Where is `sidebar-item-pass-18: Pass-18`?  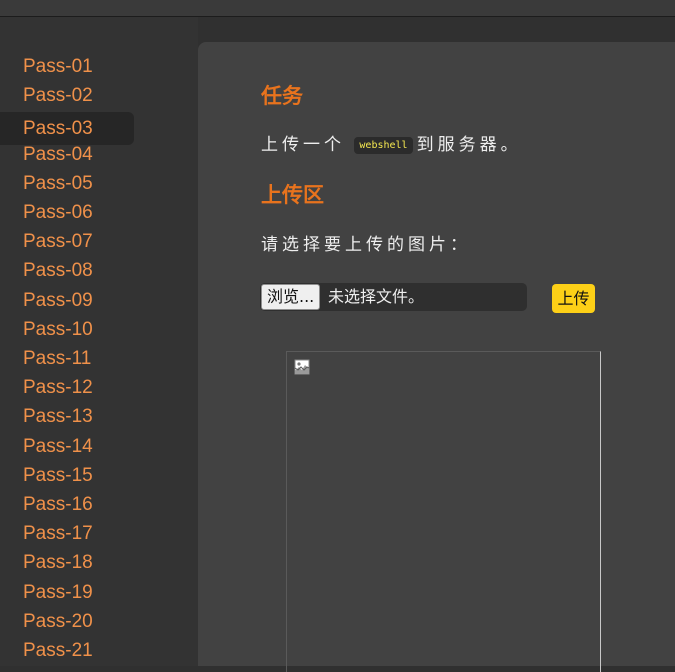 sidebar-item-pass-18: Pass-18 is located at coordinates (67, 566).